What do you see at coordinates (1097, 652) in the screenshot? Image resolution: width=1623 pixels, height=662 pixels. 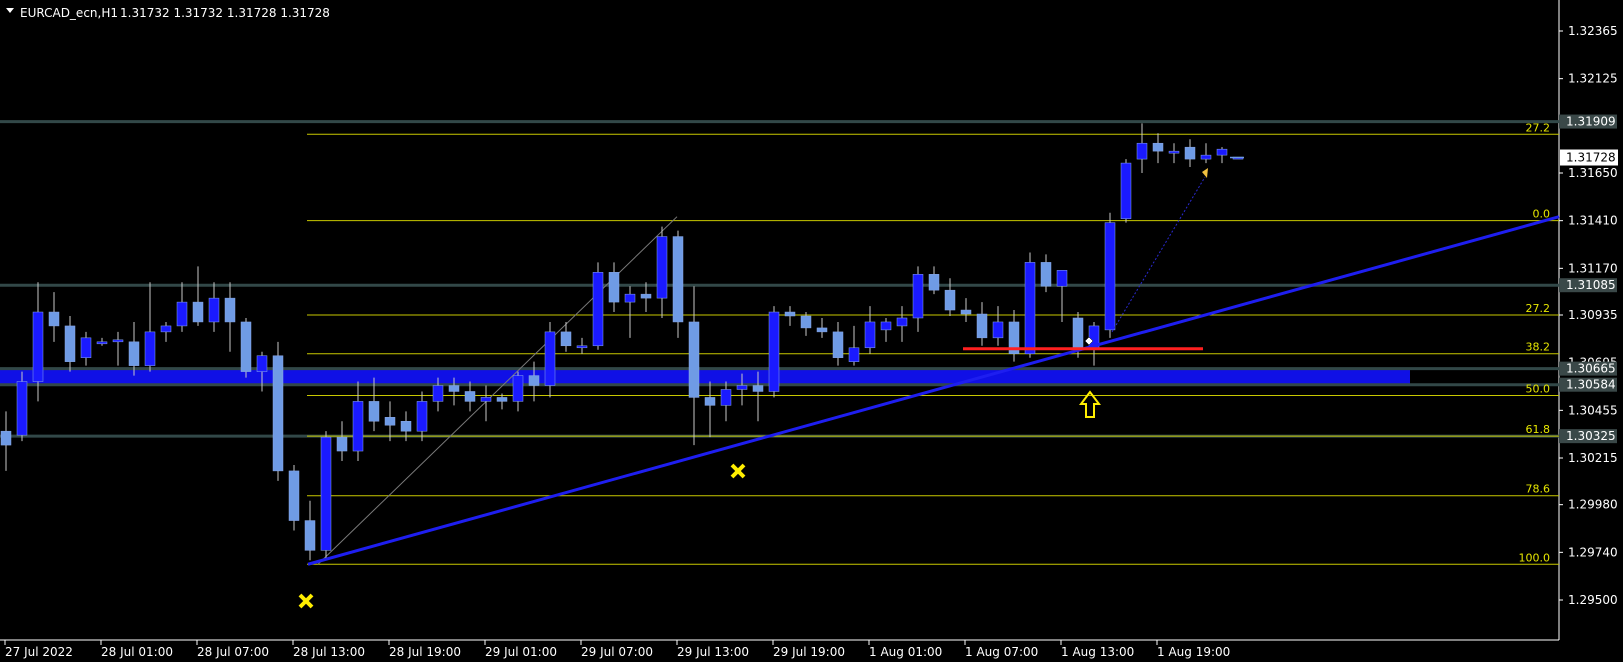 I see `time-tick-label: 1 Aug 13:00` at bounding box center [1097, 652].